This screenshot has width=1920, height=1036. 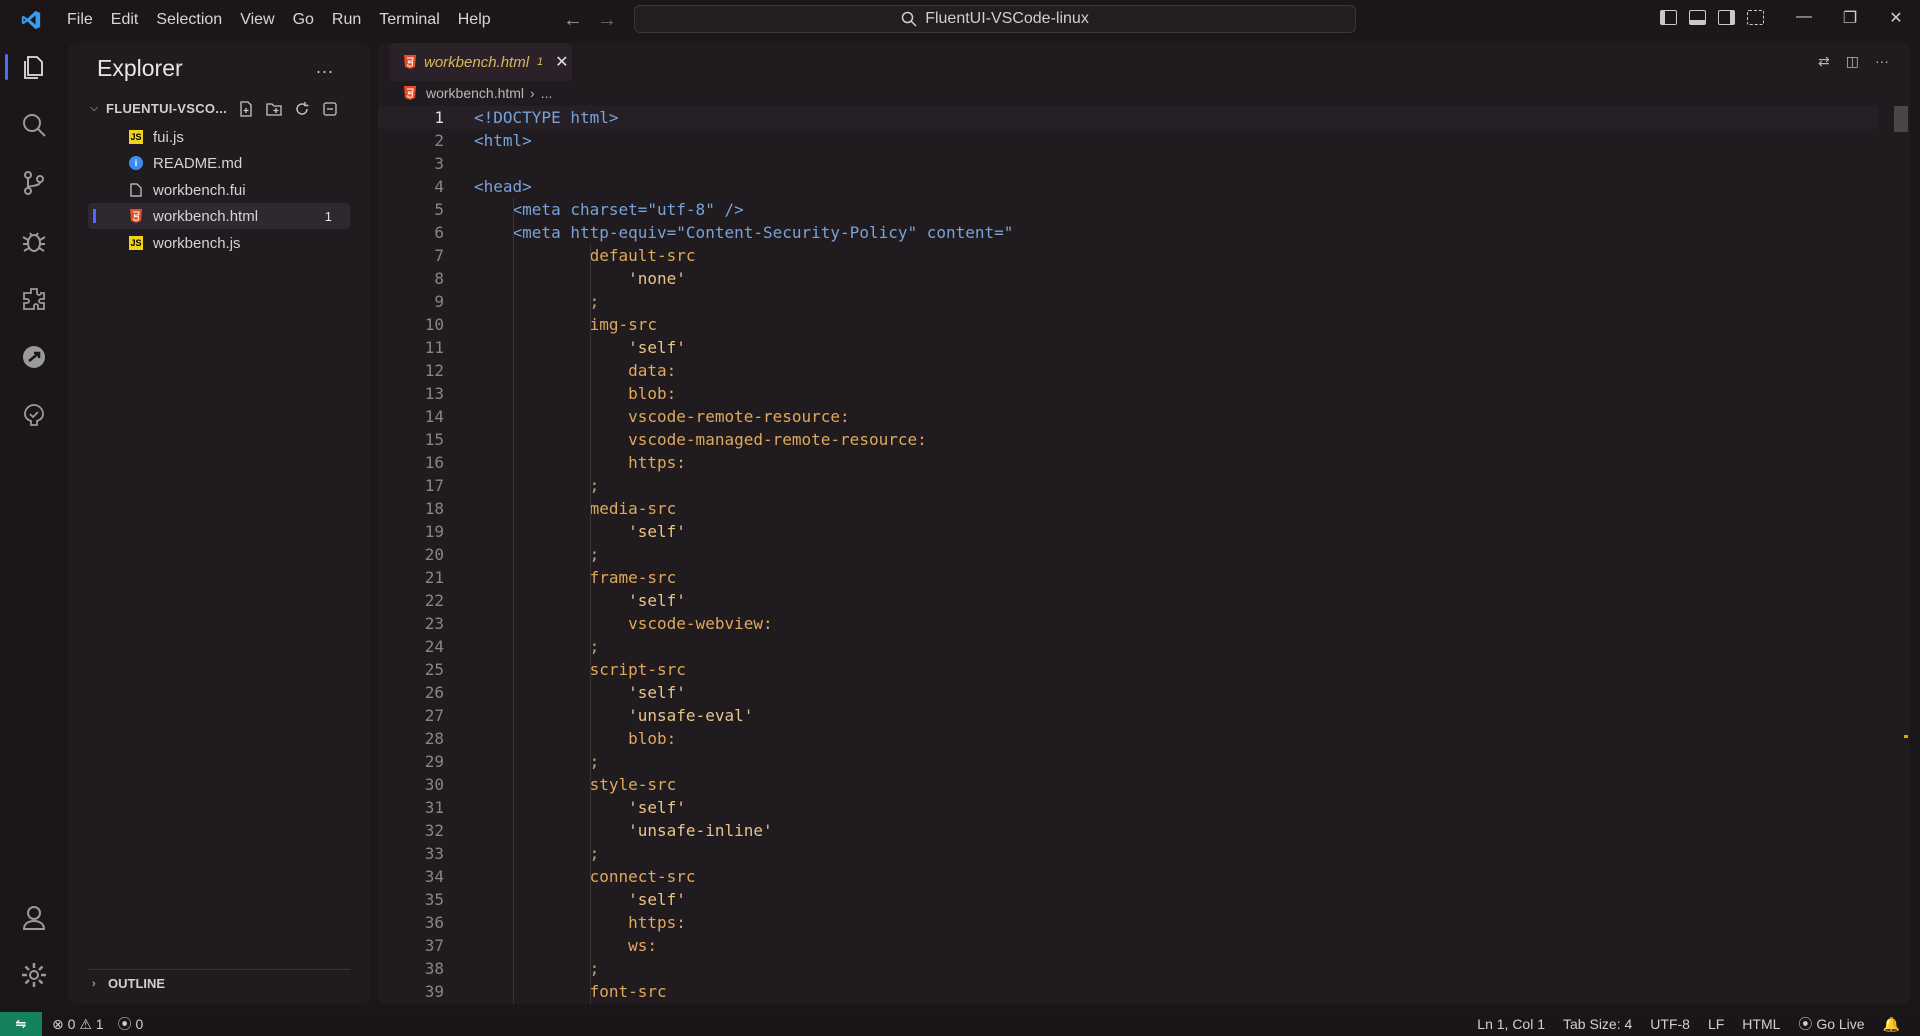 What do you see at coordinates (228, 163) in the screenshot?
I see `file-item-readme: i README.md` at bounding box center [228, 163].